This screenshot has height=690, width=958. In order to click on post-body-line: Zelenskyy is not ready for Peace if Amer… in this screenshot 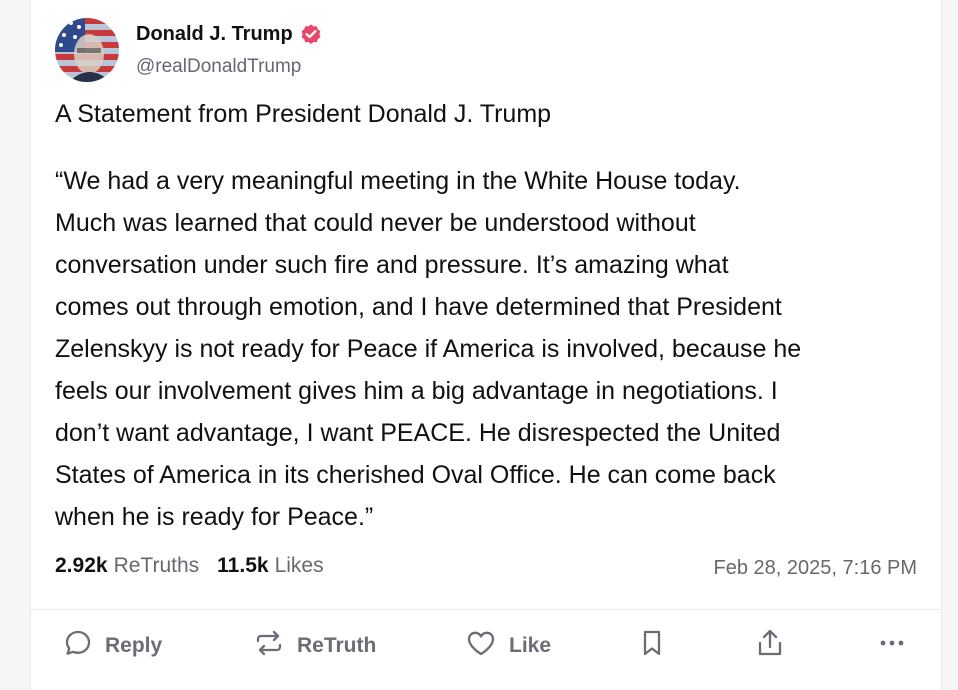, I will do `click(428, 349)`.